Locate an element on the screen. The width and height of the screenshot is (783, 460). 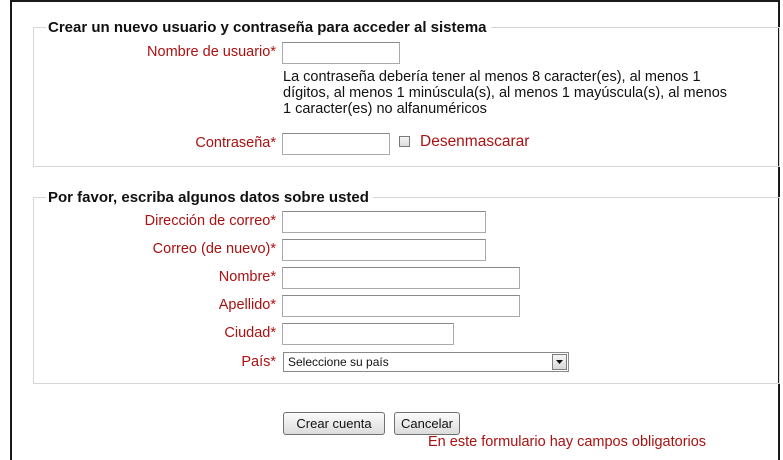
country-select: Seleccione su país is located at coordinates (426, 362).